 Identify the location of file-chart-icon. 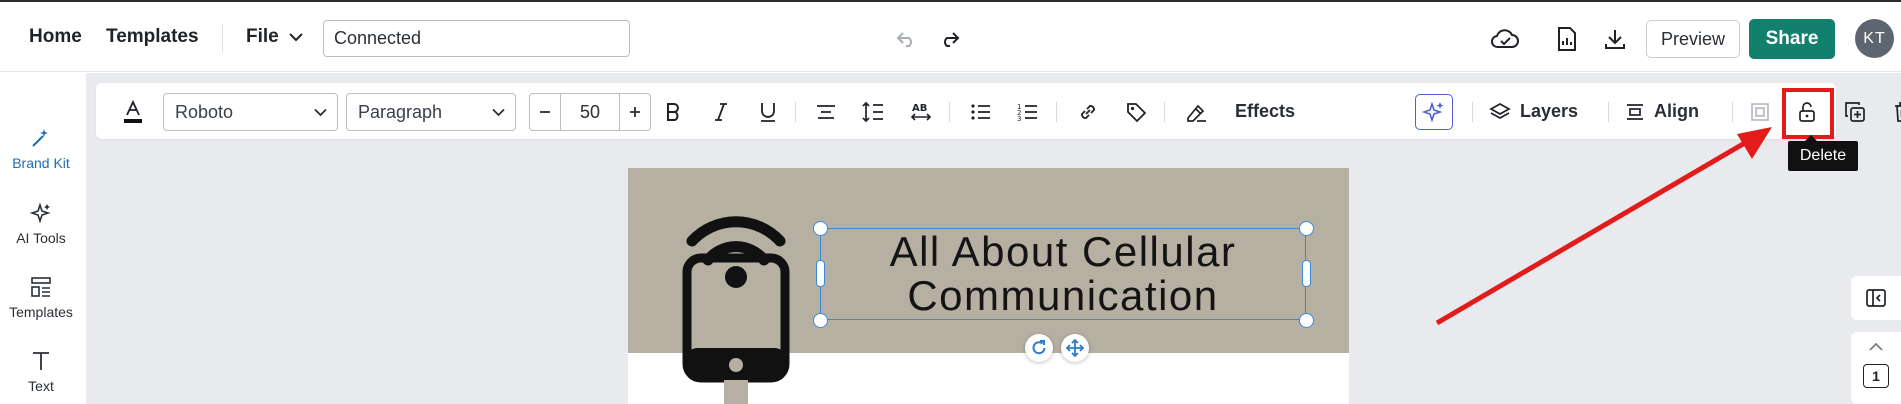
(1567, 39).